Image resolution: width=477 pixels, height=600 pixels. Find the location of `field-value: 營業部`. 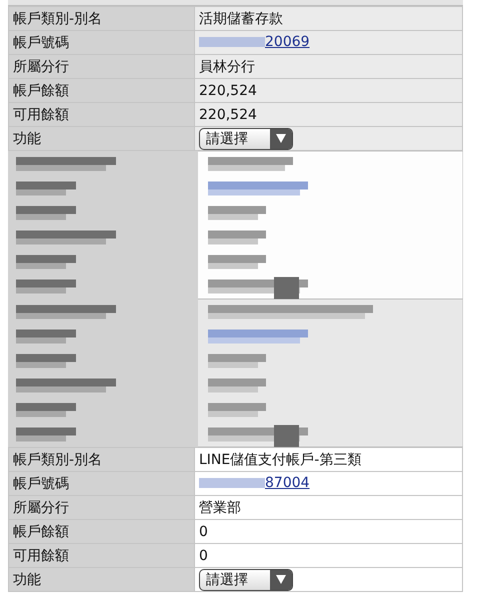

field-value: 營業部 is located at coordinates (220, 508).